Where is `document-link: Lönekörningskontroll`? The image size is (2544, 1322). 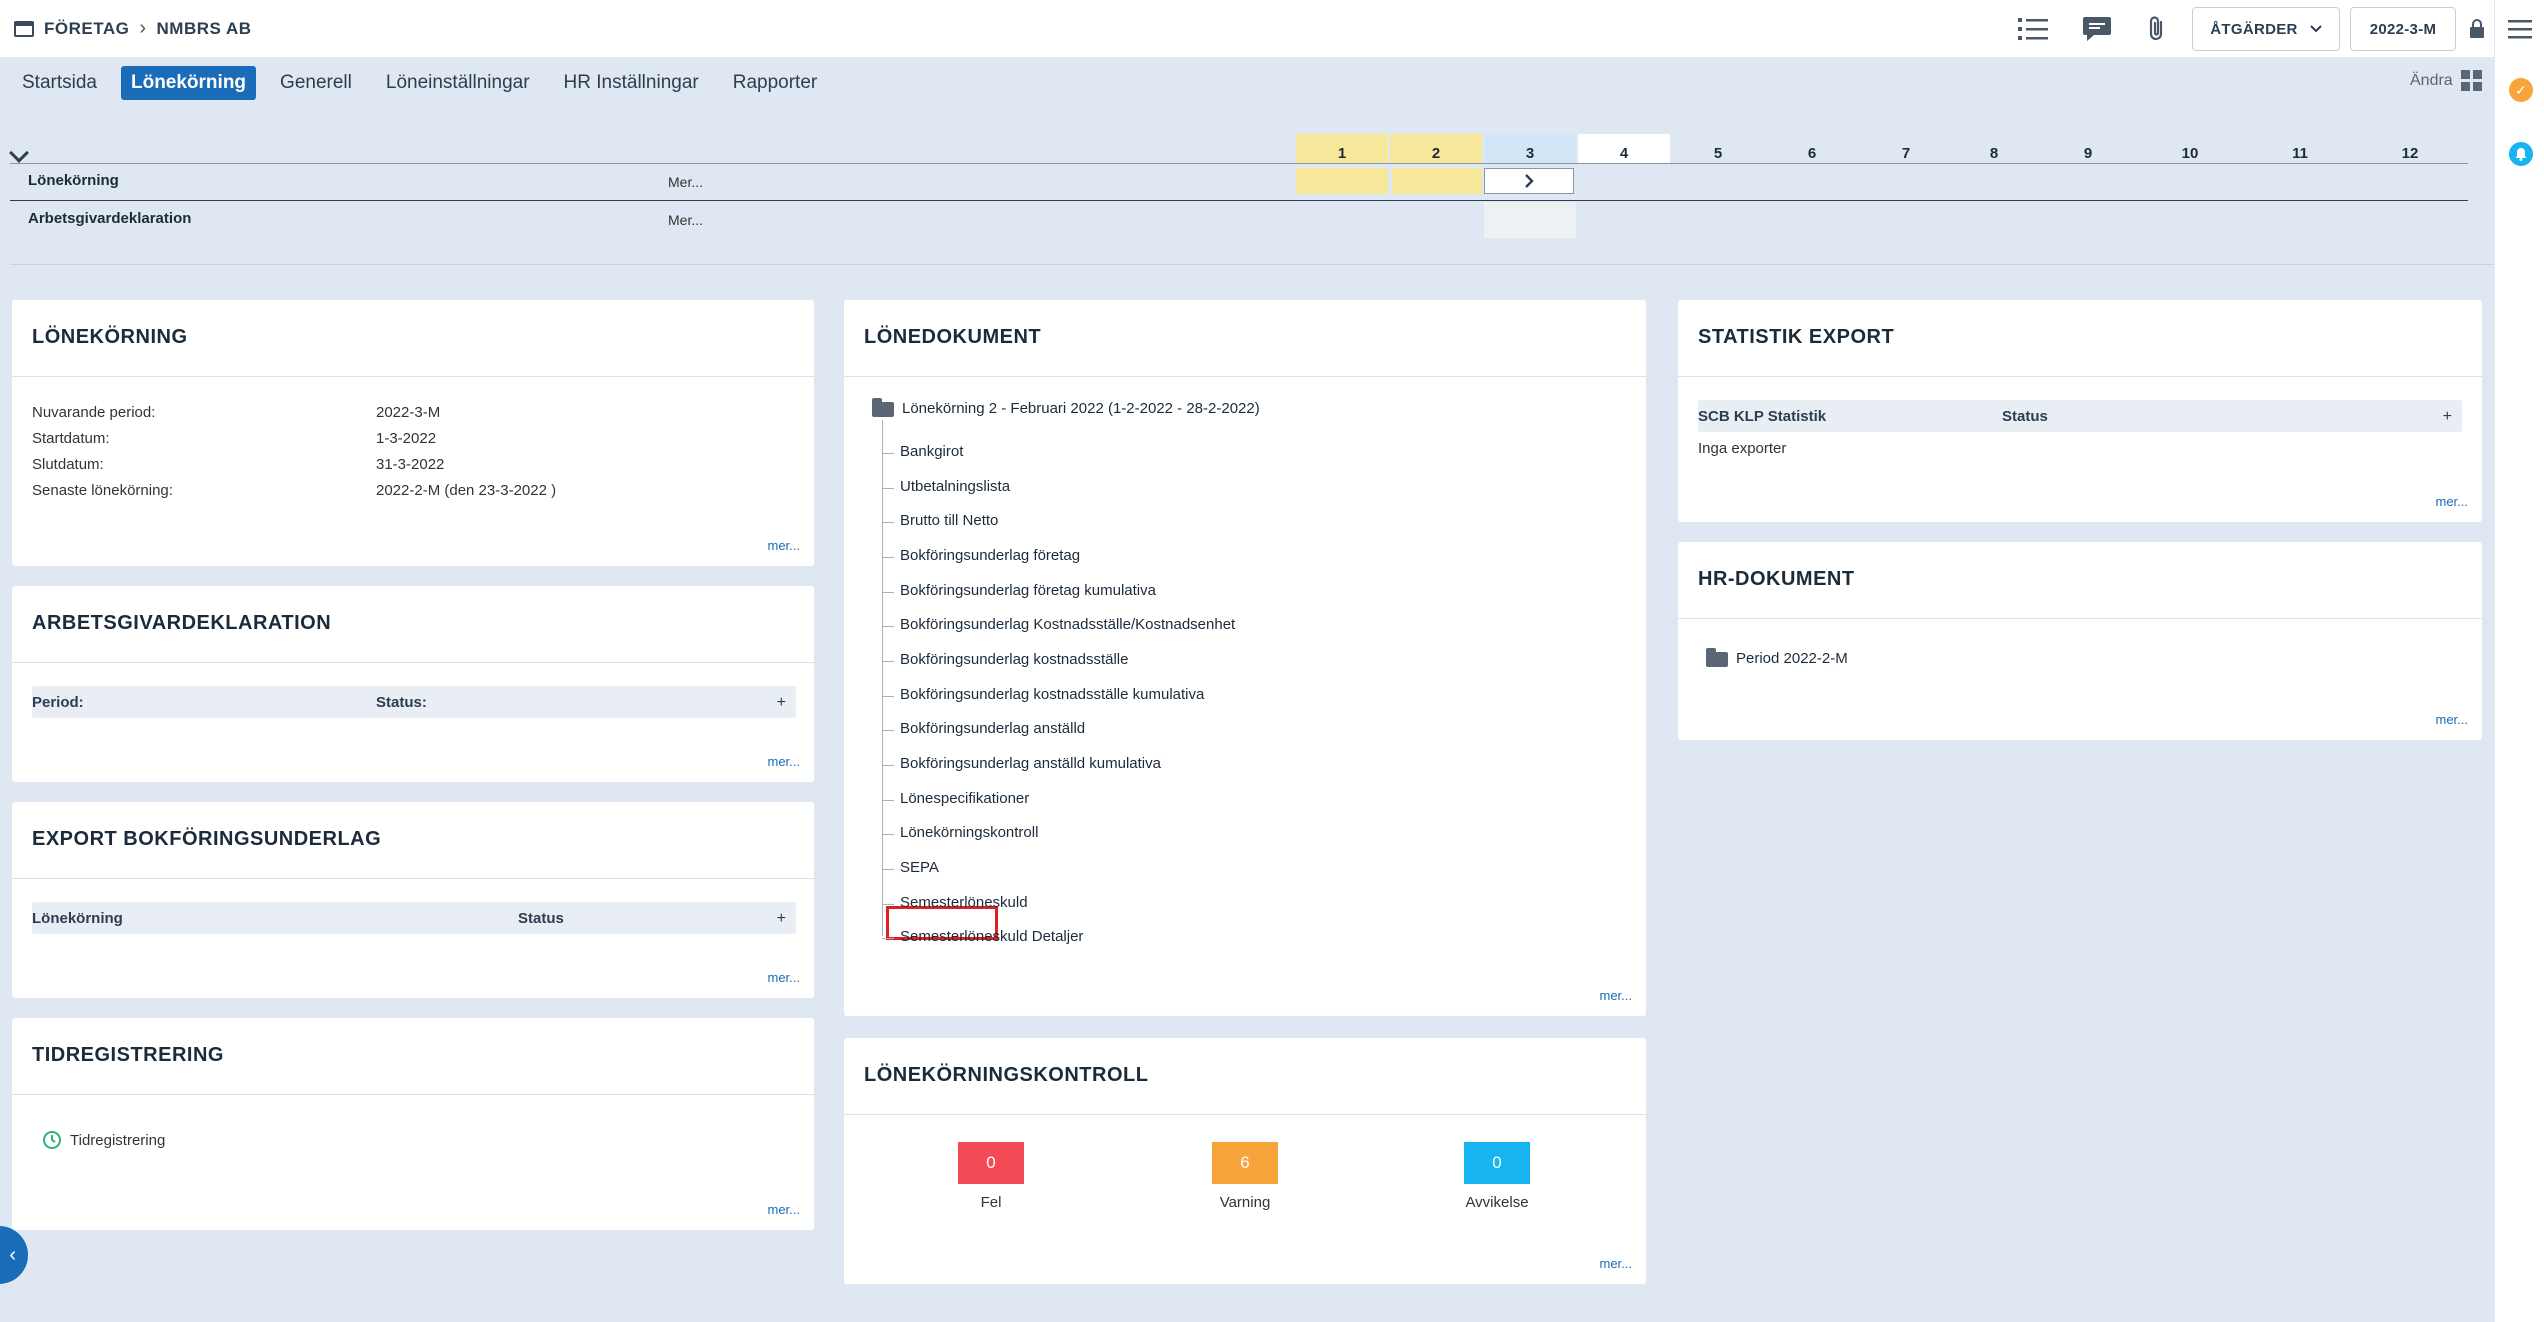
document-link: Lönekörningskontroll is located at coordinates (969, 832).